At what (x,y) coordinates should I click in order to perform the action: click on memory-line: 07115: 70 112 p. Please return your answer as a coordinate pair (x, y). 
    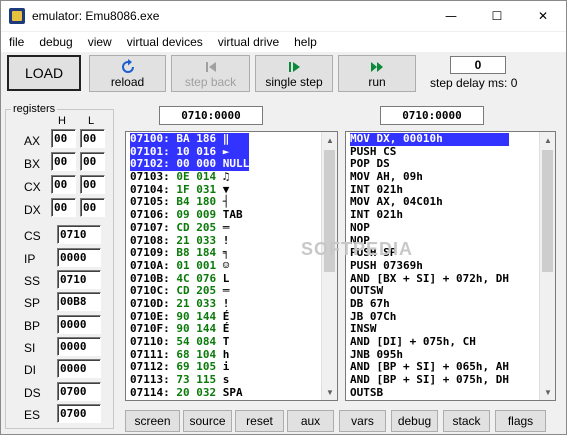
    Looking at the image, I should click on (189, 399).